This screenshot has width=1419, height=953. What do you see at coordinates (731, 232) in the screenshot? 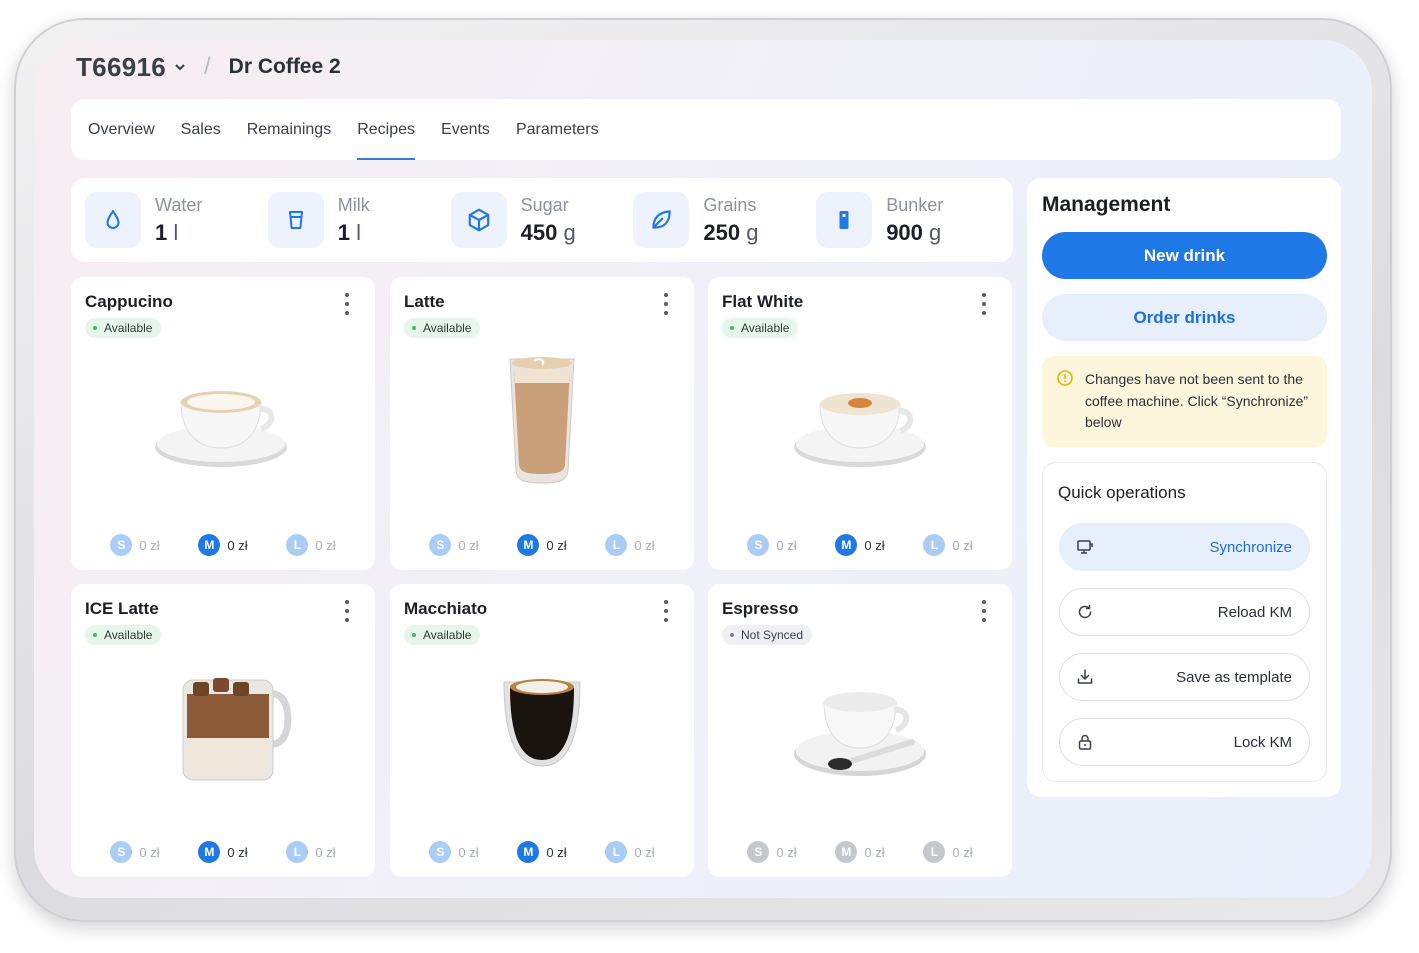
I see `stat-value: 250 g` at bounding box center [731, 232].